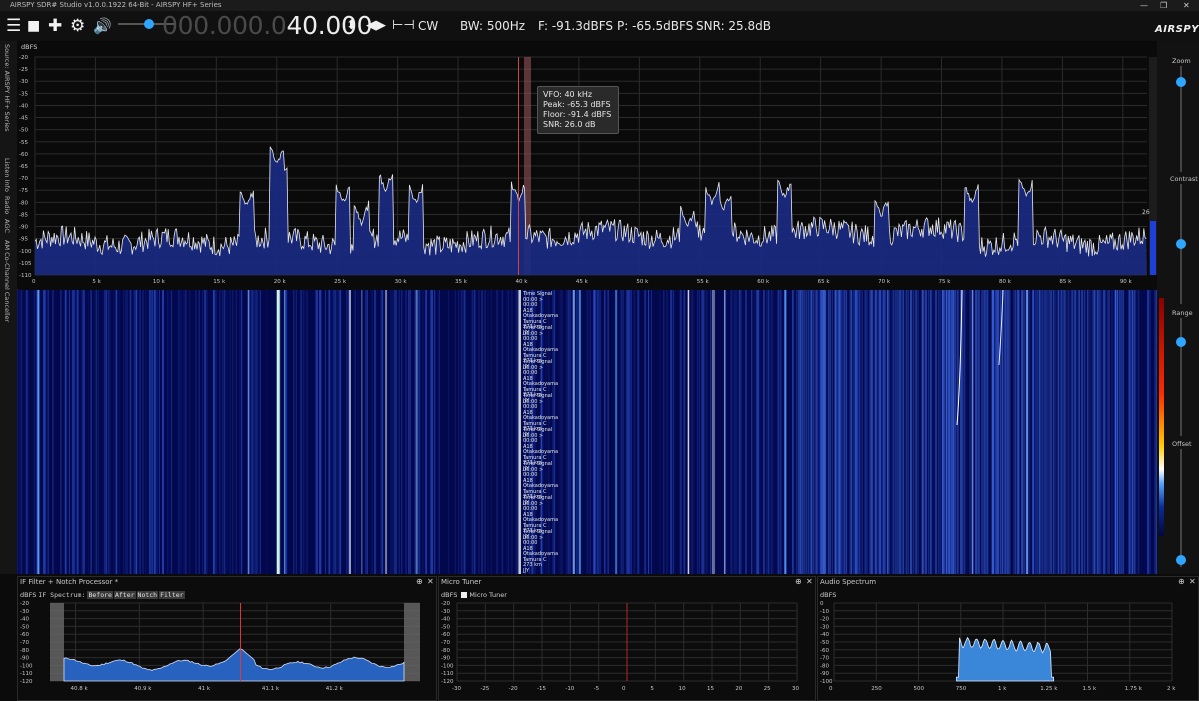 Image resolution: width=1199 pixels, height=701 pixels. I want to click on zoom-slider-knob, so click(1181, 81).